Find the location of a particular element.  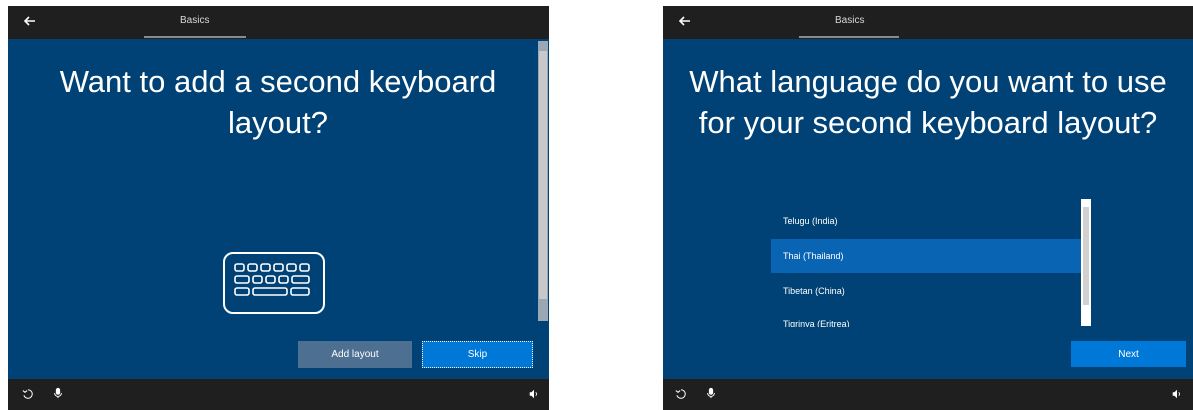

scrollbar is located at coordinates (543, 181).